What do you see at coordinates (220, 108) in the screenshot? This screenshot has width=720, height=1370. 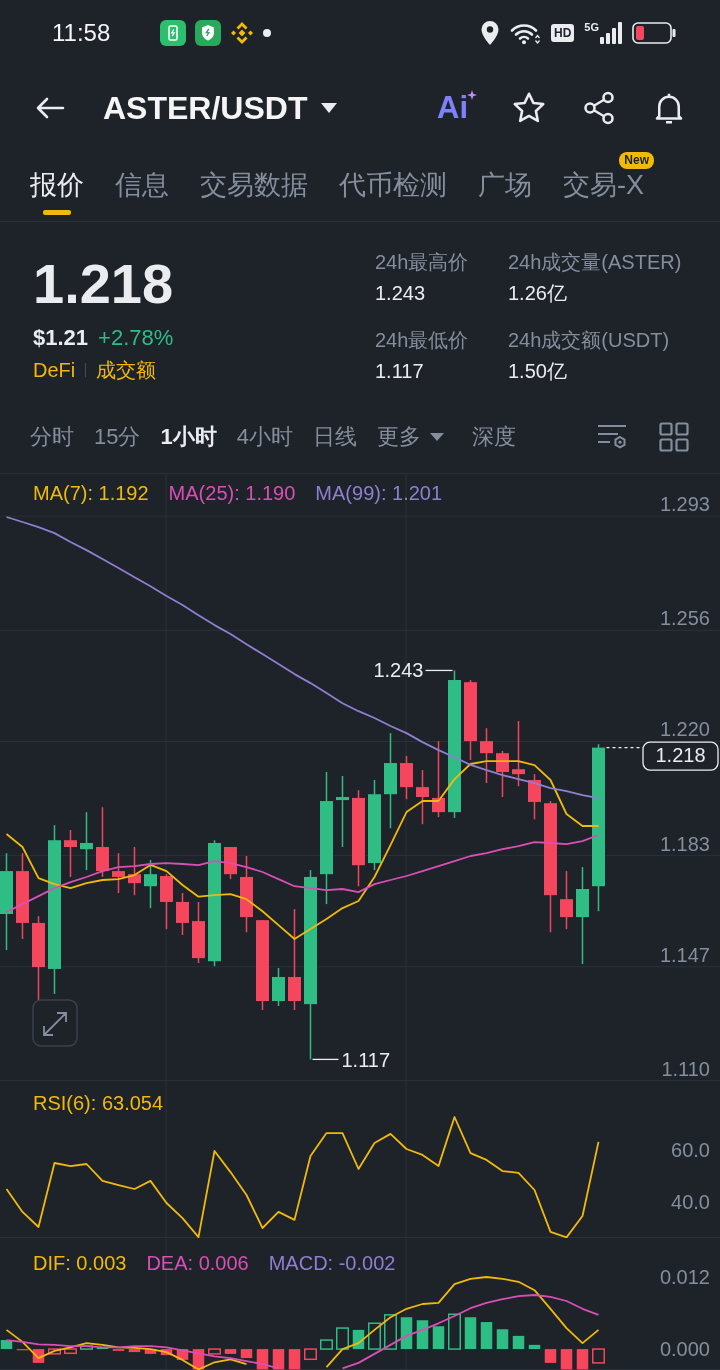 I see `pair-selector: ASTER/USDT` at bounding box center [220, 108].